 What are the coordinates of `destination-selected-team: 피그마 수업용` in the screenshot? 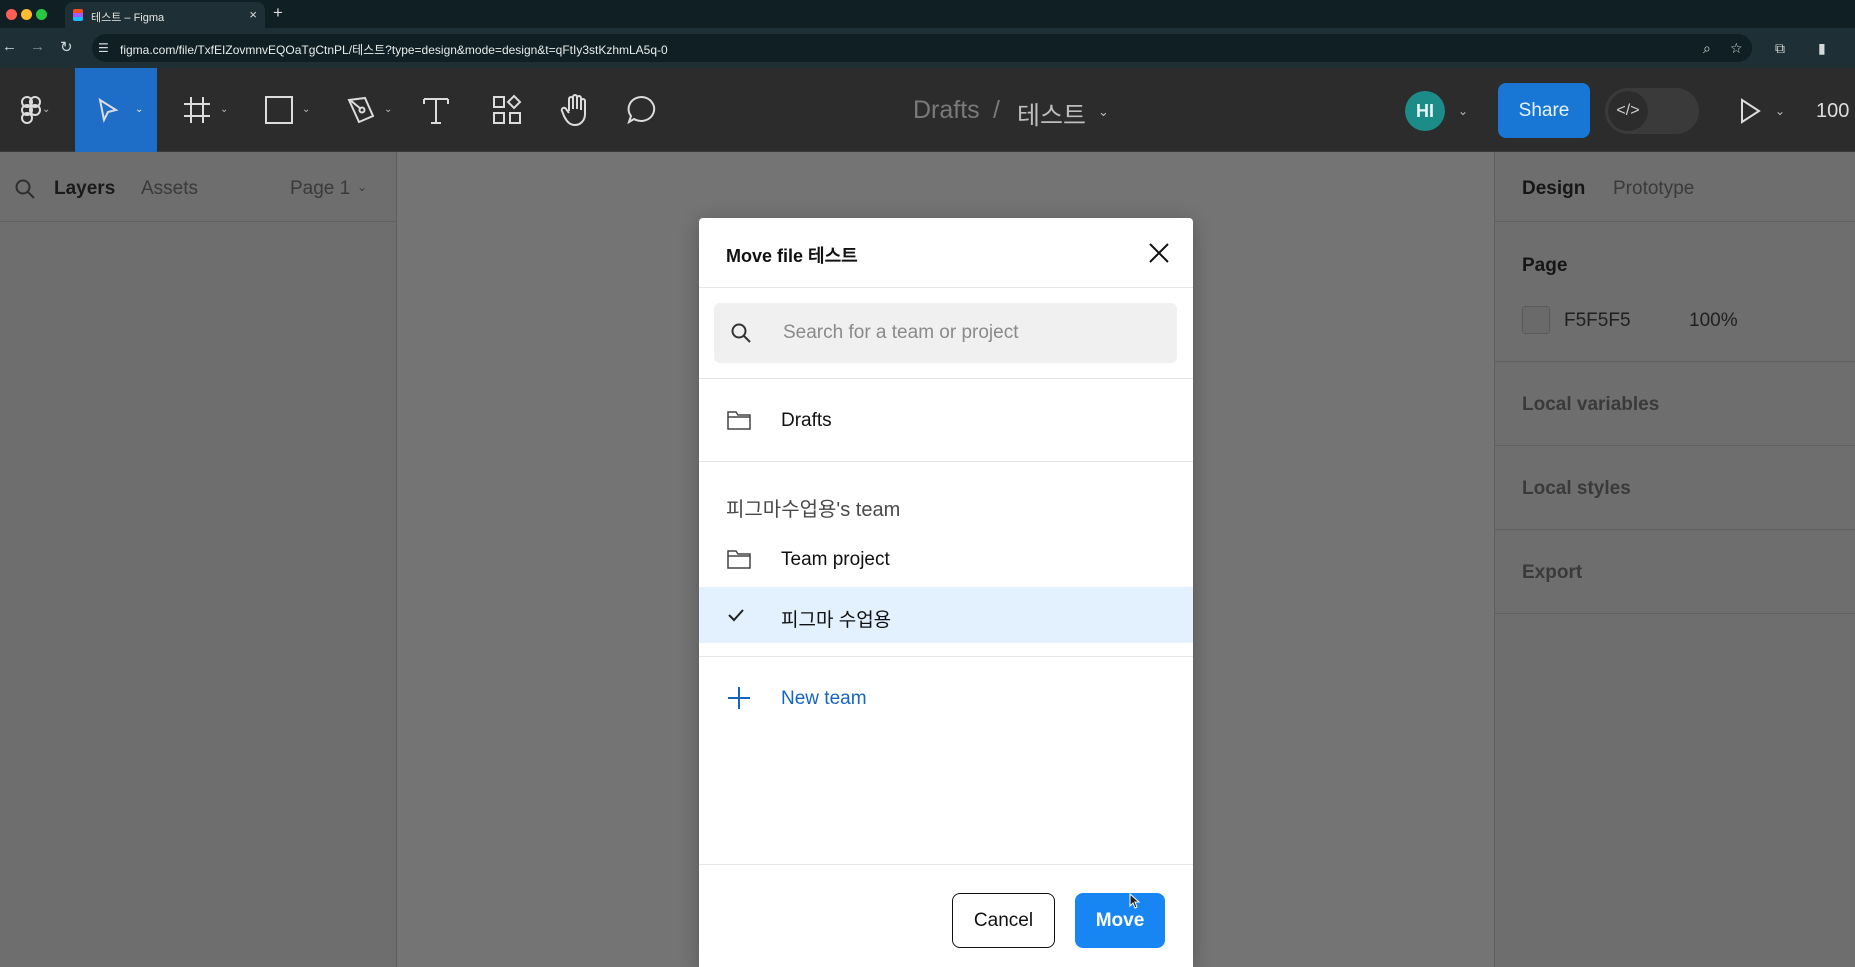 It's located at (946, 615).